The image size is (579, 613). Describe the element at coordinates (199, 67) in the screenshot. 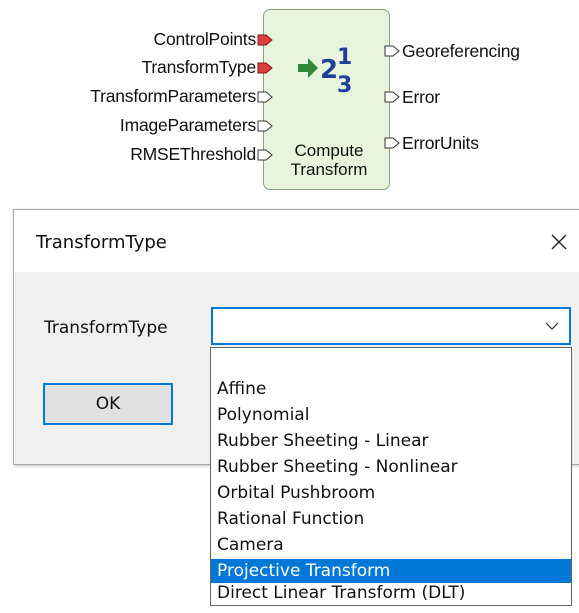

I see `input-label-transformtype: TransformType` at that location.